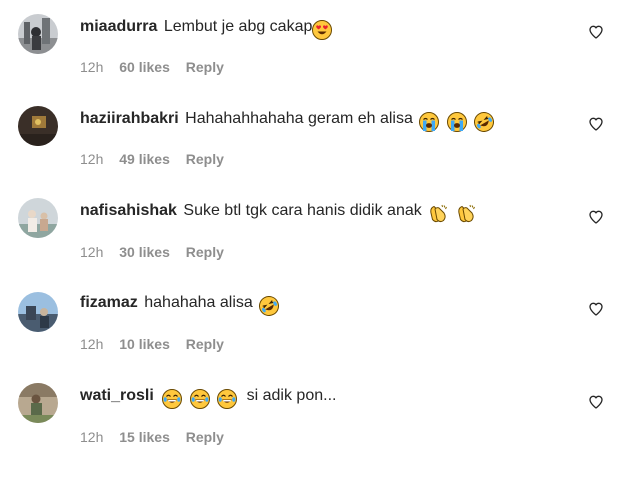 This screenshot has height=479, width=618. I want to click on comment-username: nafisahishak, so click(128, 210).